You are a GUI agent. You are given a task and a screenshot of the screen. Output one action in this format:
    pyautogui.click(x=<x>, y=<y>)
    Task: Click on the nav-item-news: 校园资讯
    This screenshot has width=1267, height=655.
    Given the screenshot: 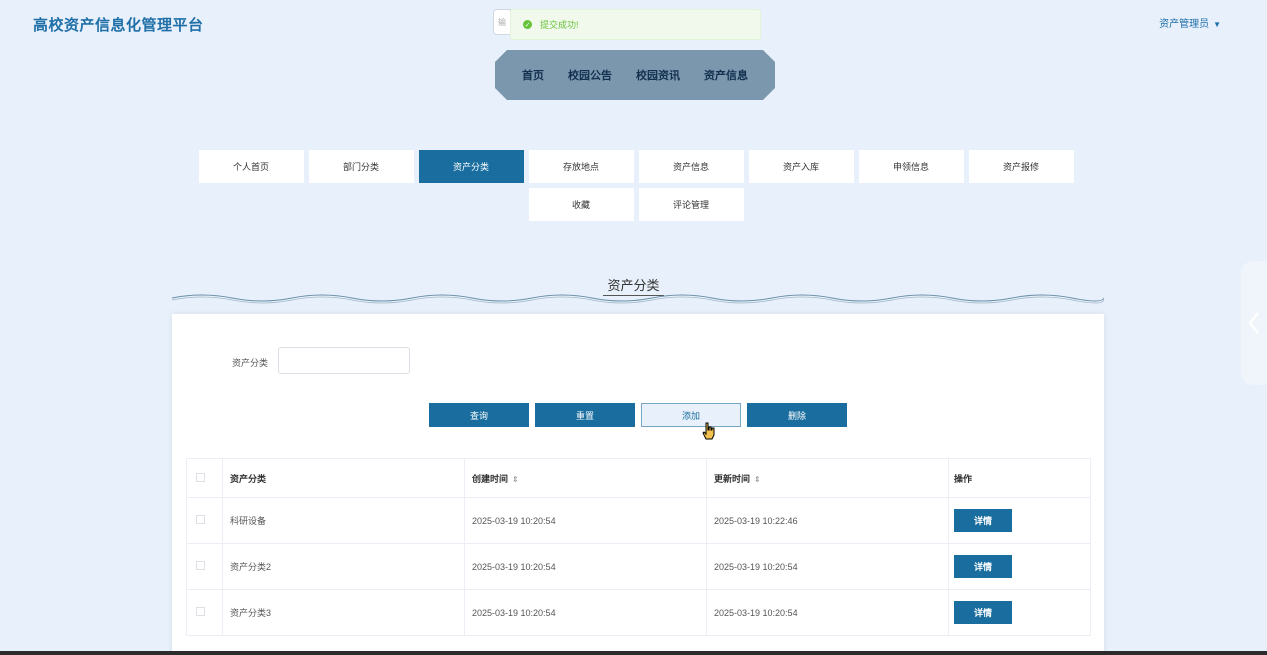 What is the action you would take?
    pyautogui.click(x=658, y=75)
    